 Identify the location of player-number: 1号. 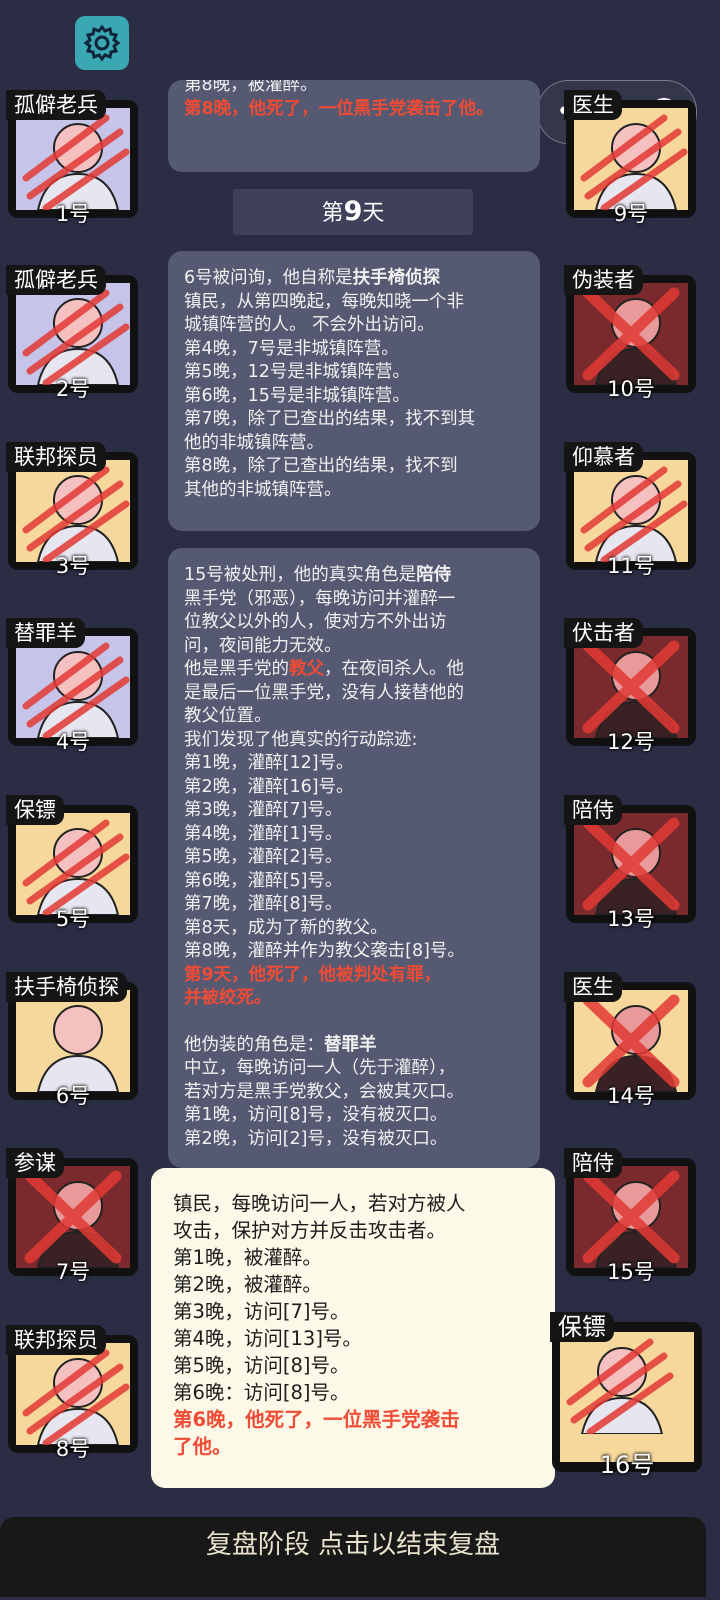
(73, 214).